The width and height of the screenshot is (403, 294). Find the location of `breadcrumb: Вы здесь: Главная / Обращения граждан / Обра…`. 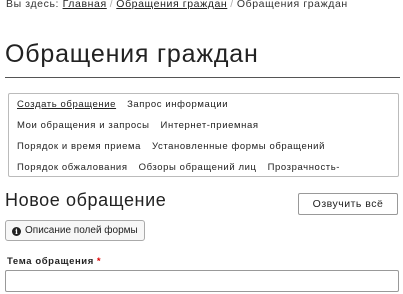

breadcrumb: Вы здесь: Главная / Обращения граждан / Обра… is located at coordinates (177, 6).